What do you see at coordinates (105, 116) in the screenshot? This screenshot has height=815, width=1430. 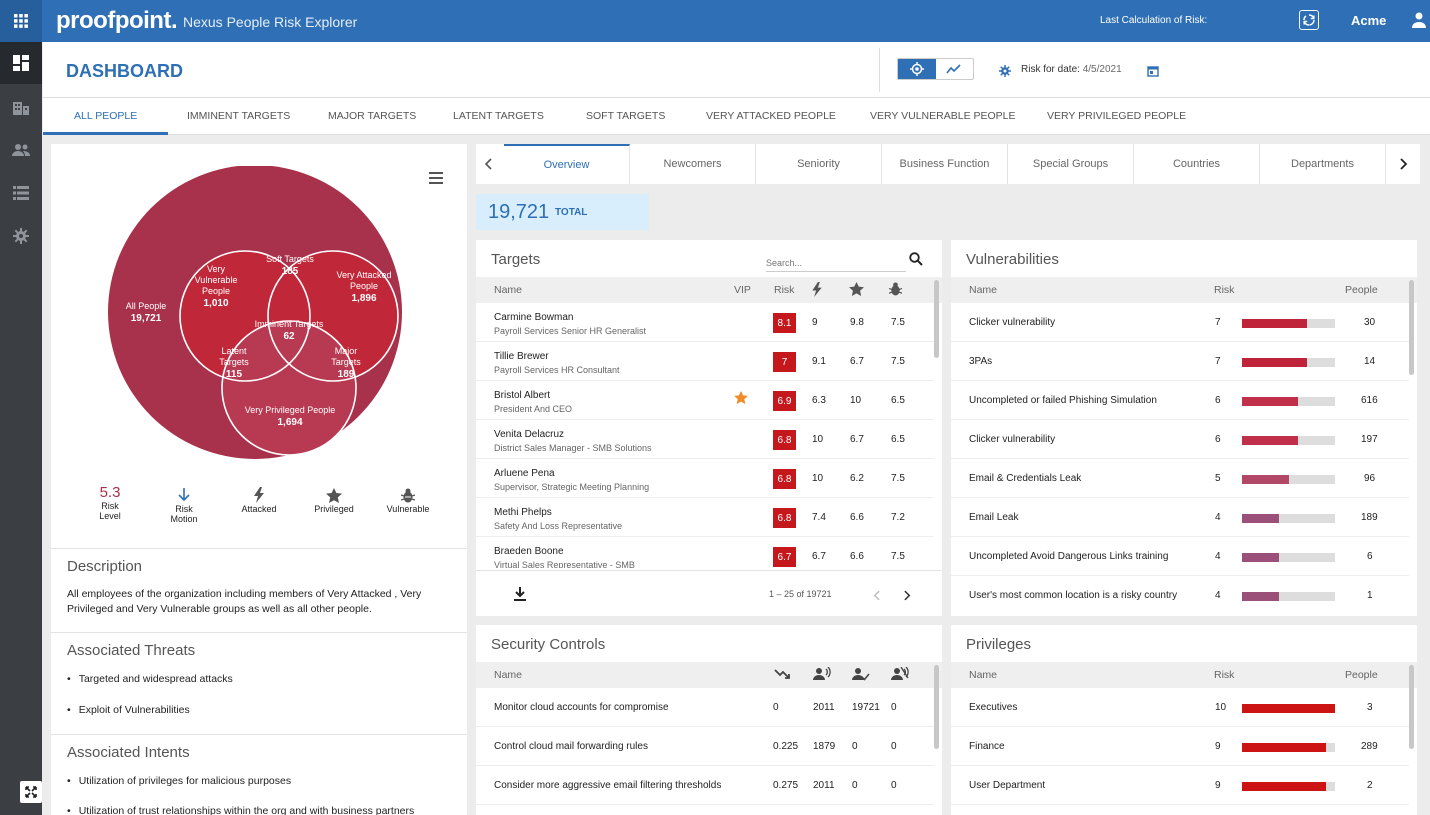 I see `tab-all-people: ALL PEOPLE` at bounding box center [105, 116].